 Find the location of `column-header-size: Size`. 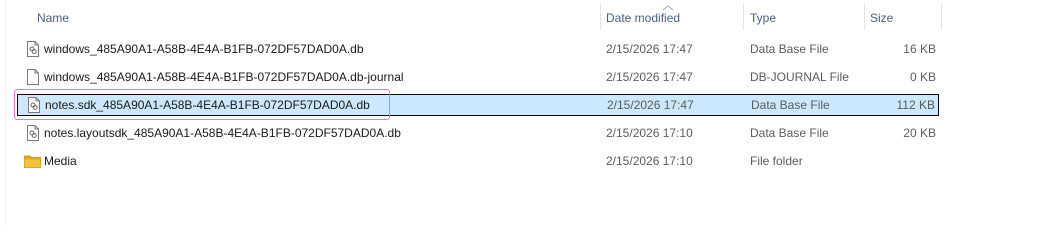

column-header-size: Size is located at coordinates (881, 17).